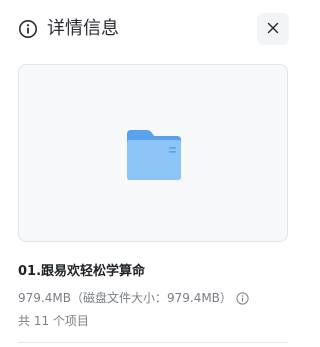 The width and height of the screenshot is (320, 347). I want to click on disk-size: 979.4MB, so click(193, 298).